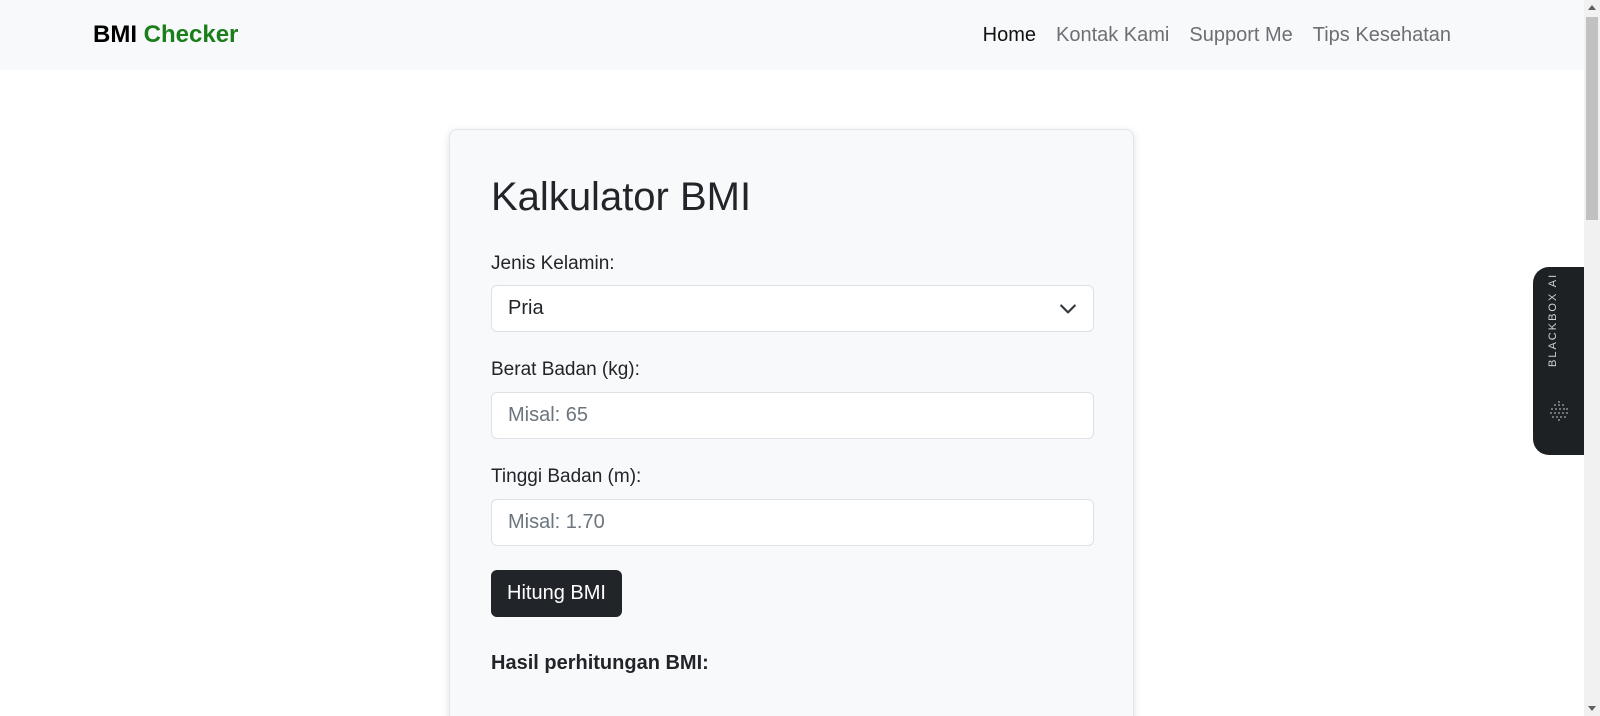 This screenshot has height=716, width=1600. What do you see at coordinates (553, 263) in the screenshot?
I see `gender-label: Jenis Kelamin:` at bounding box center [553, 263].